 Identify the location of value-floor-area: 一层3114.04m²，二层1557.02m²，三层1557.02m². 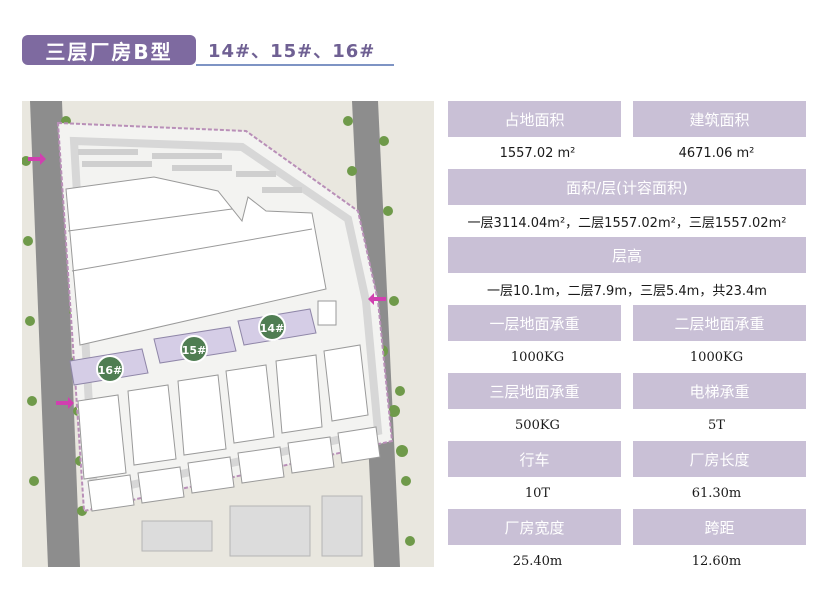
(627, 223).